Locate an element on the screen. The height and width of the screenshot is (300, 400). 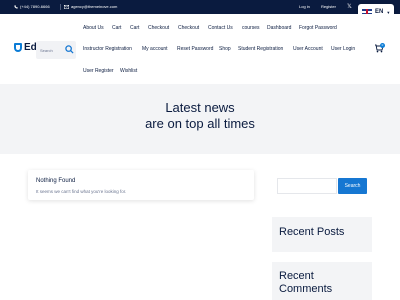
cart-count-badge: 0 is located at coordinates (382, 45).